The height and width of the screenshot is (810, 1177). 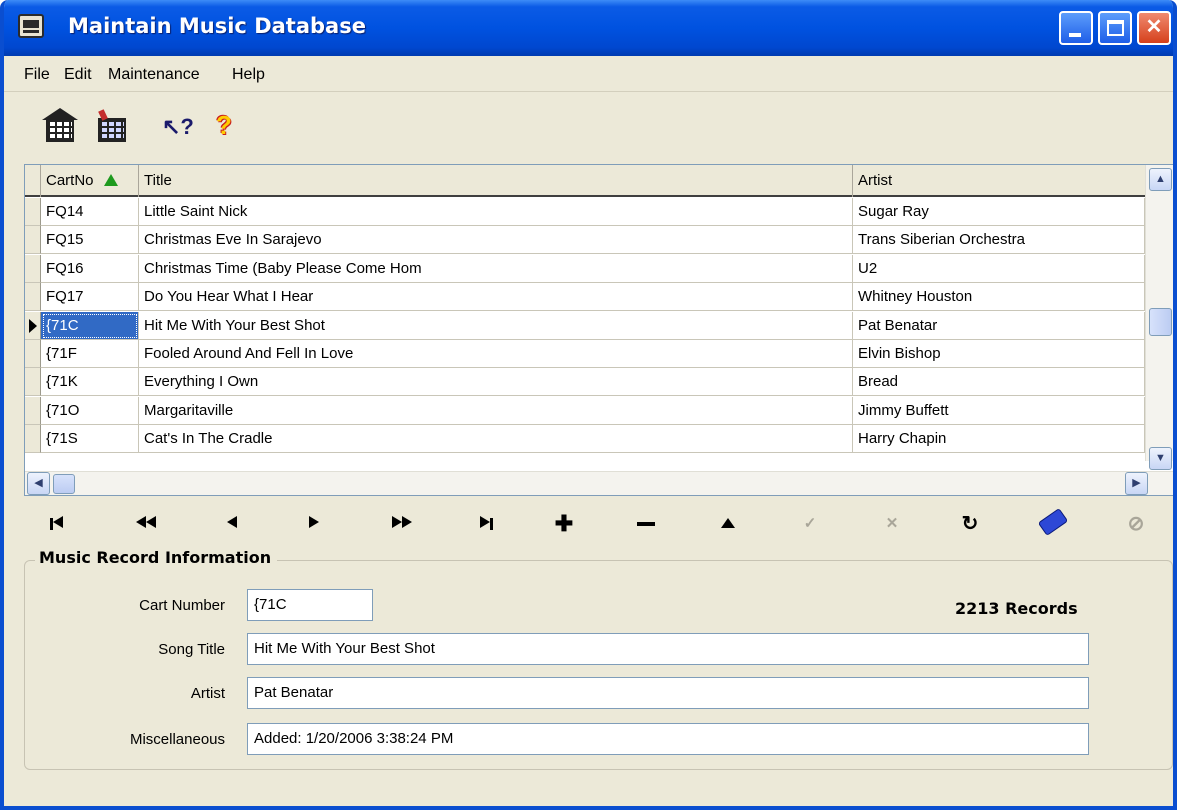 What do you see at coordinates (1160, 458) in the screenshot?
I see `scroll-down-button: ▼` at bounding box center [1160, 458].